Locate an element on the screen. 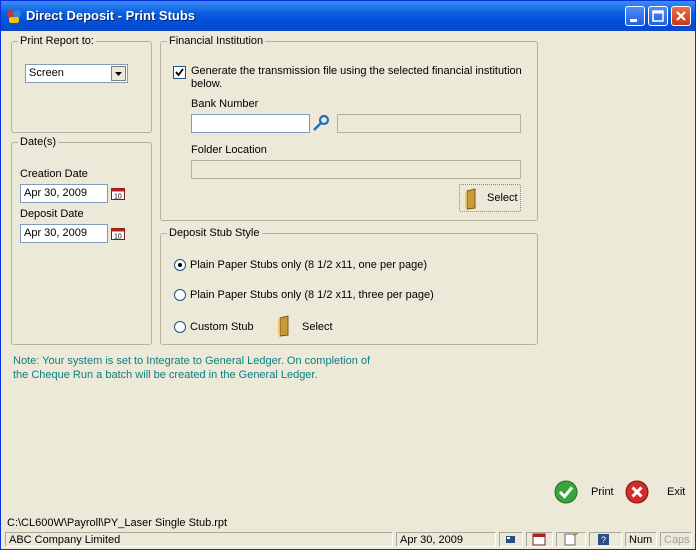 The height and width of the screenshot is (550, 696). print-button: Print is located at coordinates (584, 493).